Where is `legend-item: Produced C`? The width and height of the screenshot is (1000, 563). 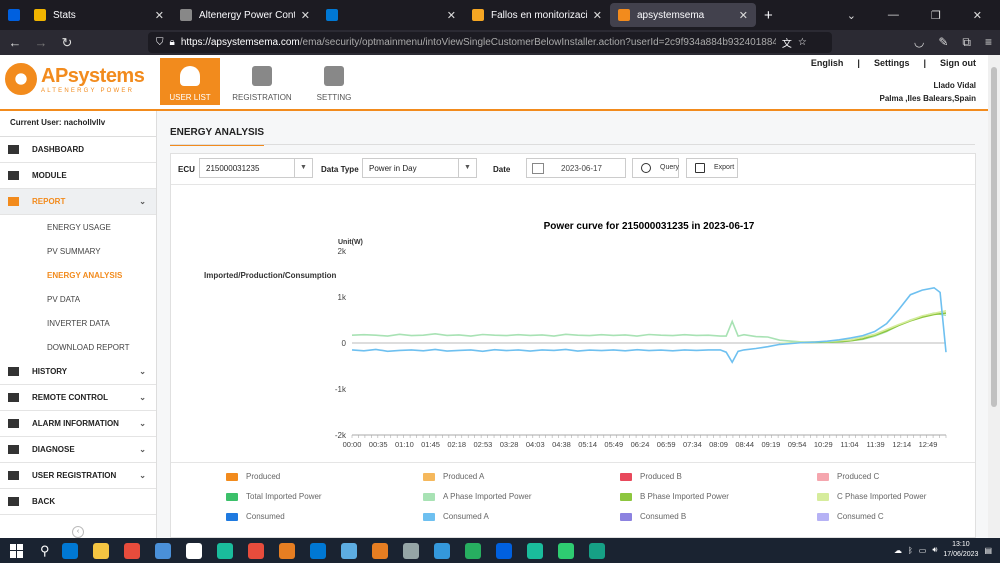
legend-item: Produced C is located at coordinates (848, 476).